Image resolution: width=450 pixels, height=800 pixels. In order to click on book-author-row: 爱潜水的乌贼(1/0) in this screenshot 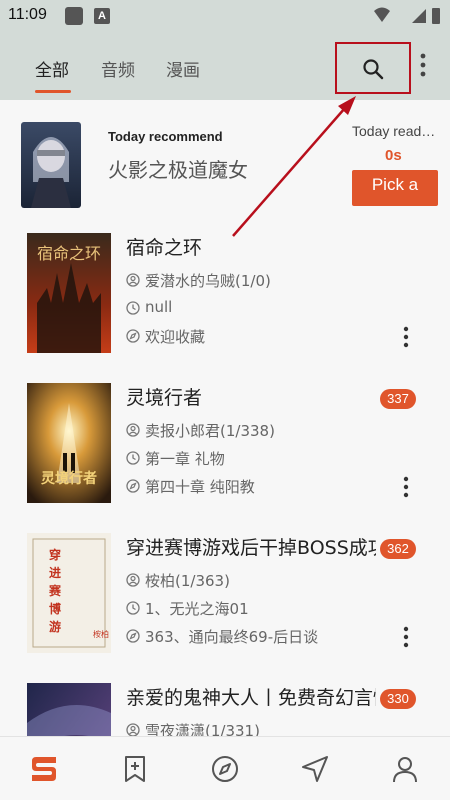, I will do `click(251, 280)`.